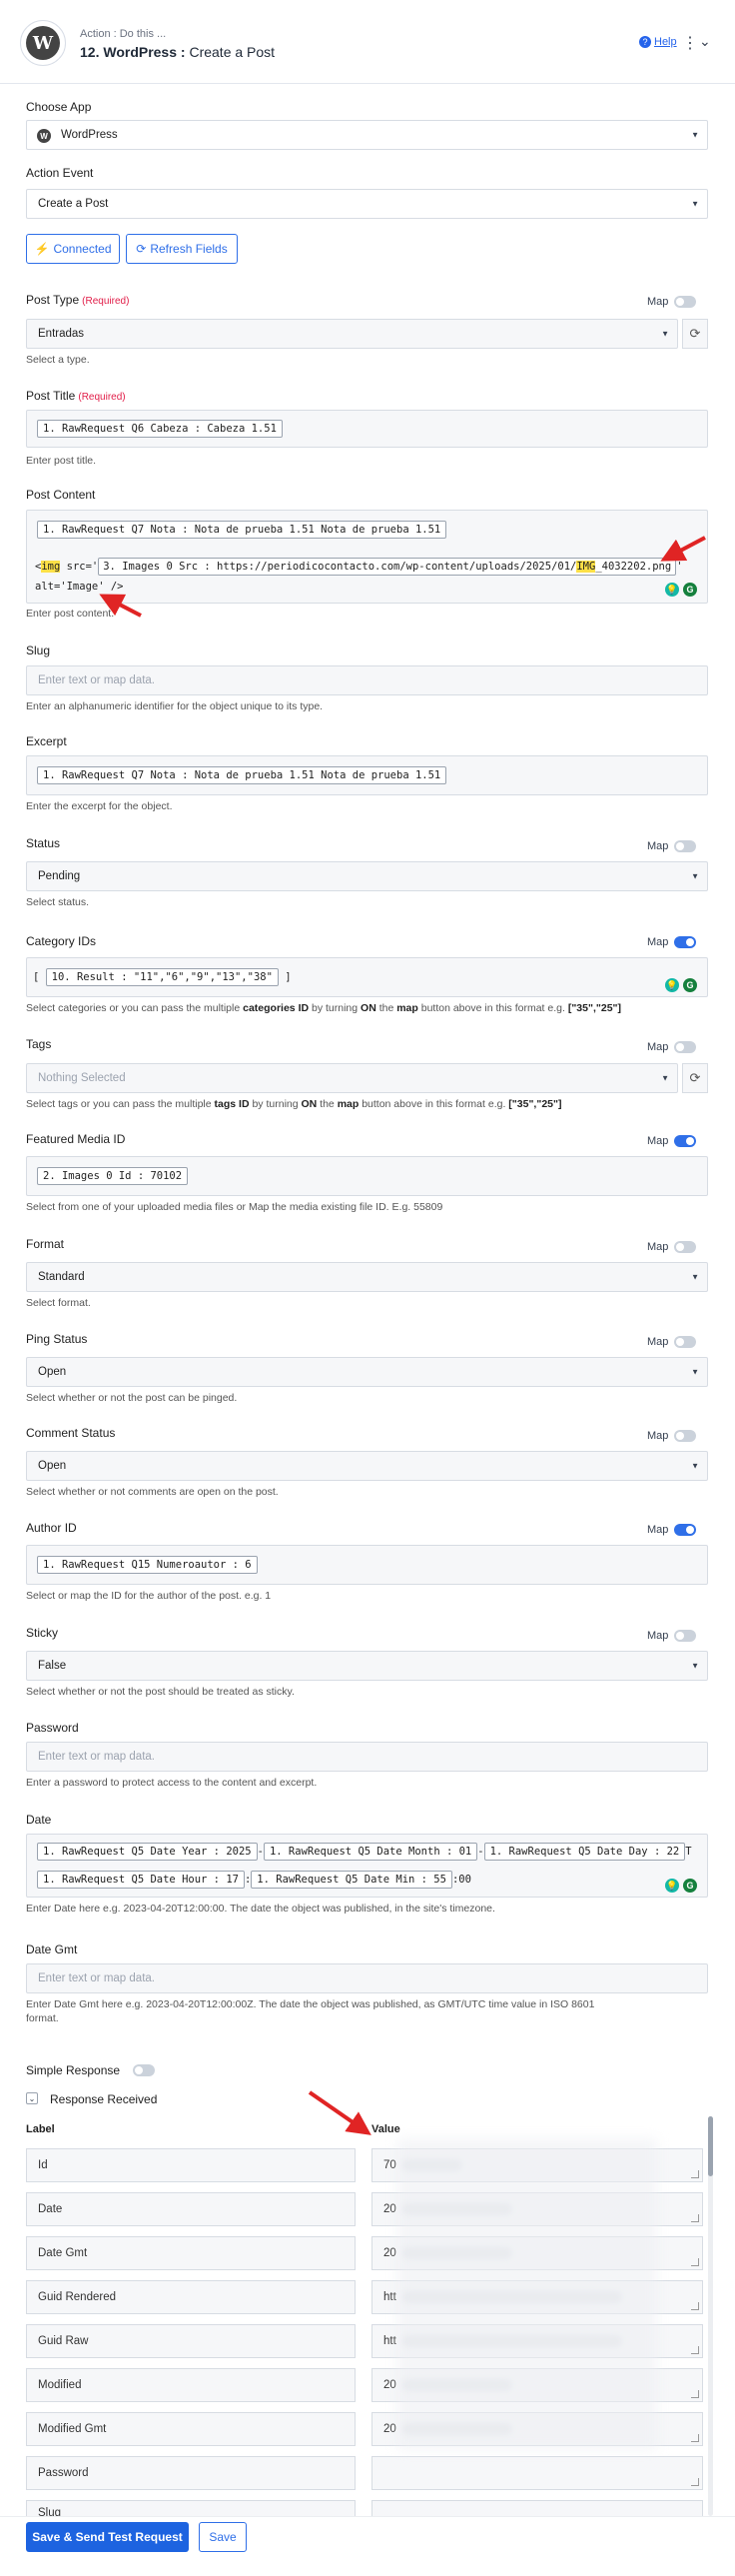  Describe the element at coordinates (672, 942) in the screenshot. I see `category-ids-map-toggle: Map` at that location.